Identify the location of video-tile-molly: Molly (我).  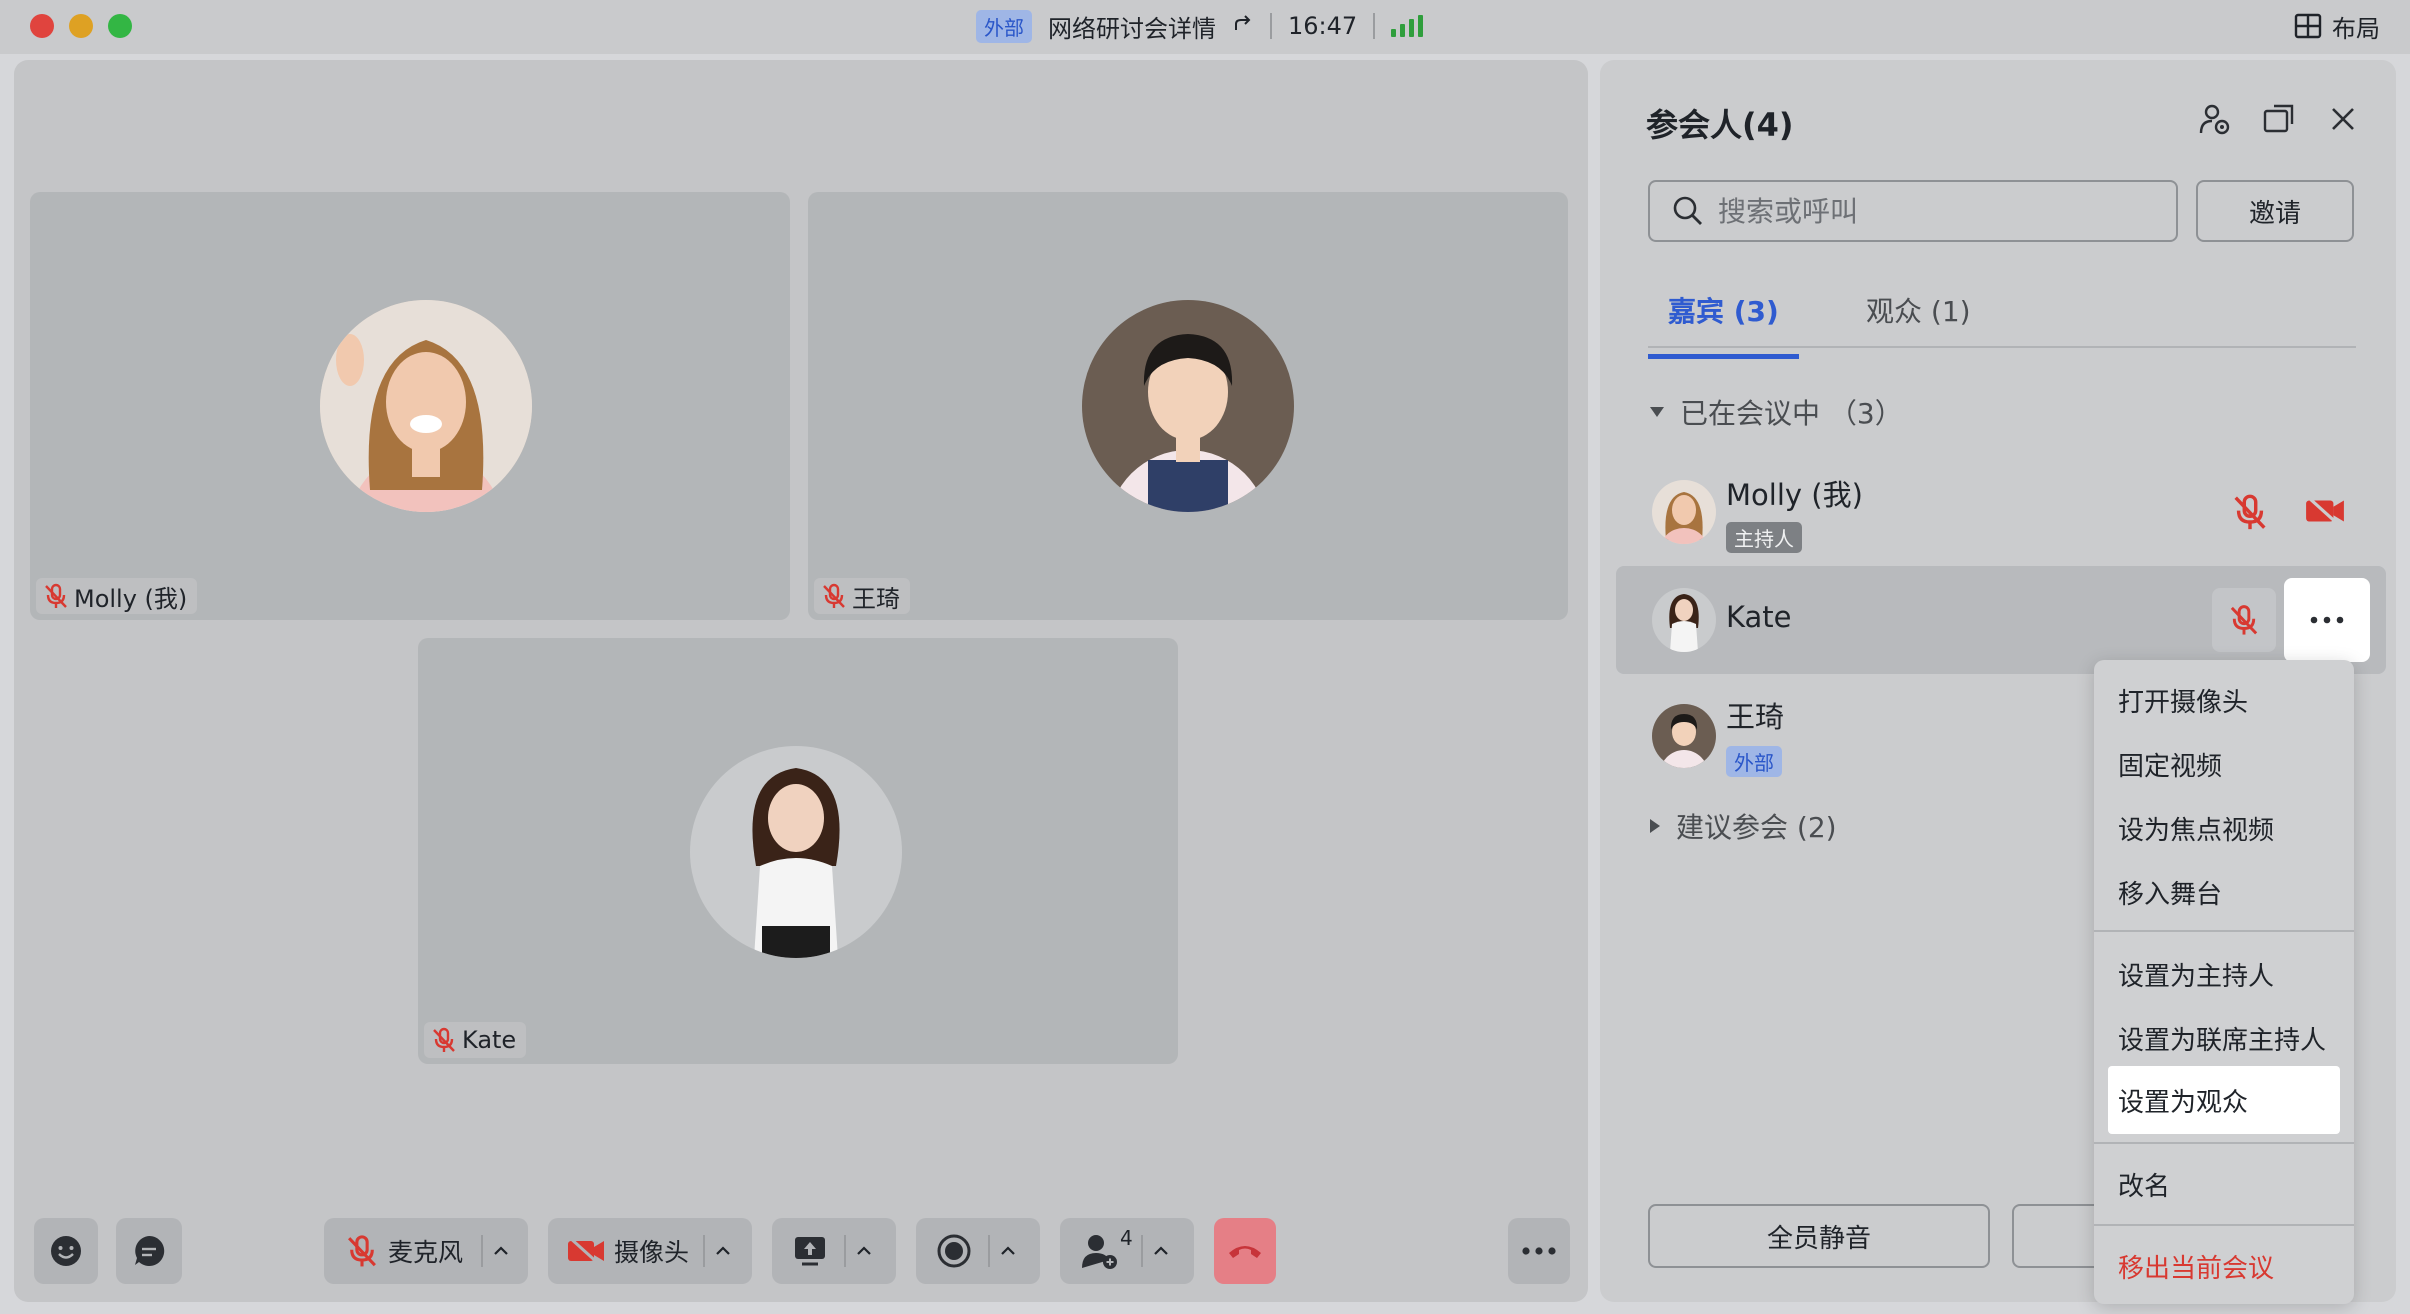
(410, 406).